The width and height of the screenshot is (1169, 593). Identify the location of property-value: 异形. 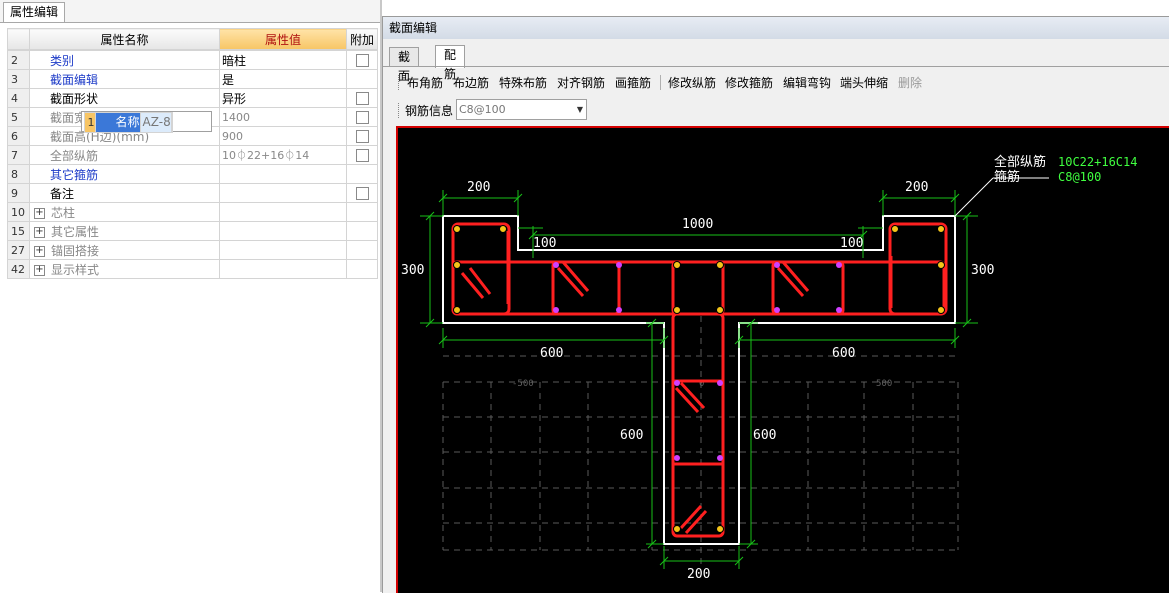
(283, 98).